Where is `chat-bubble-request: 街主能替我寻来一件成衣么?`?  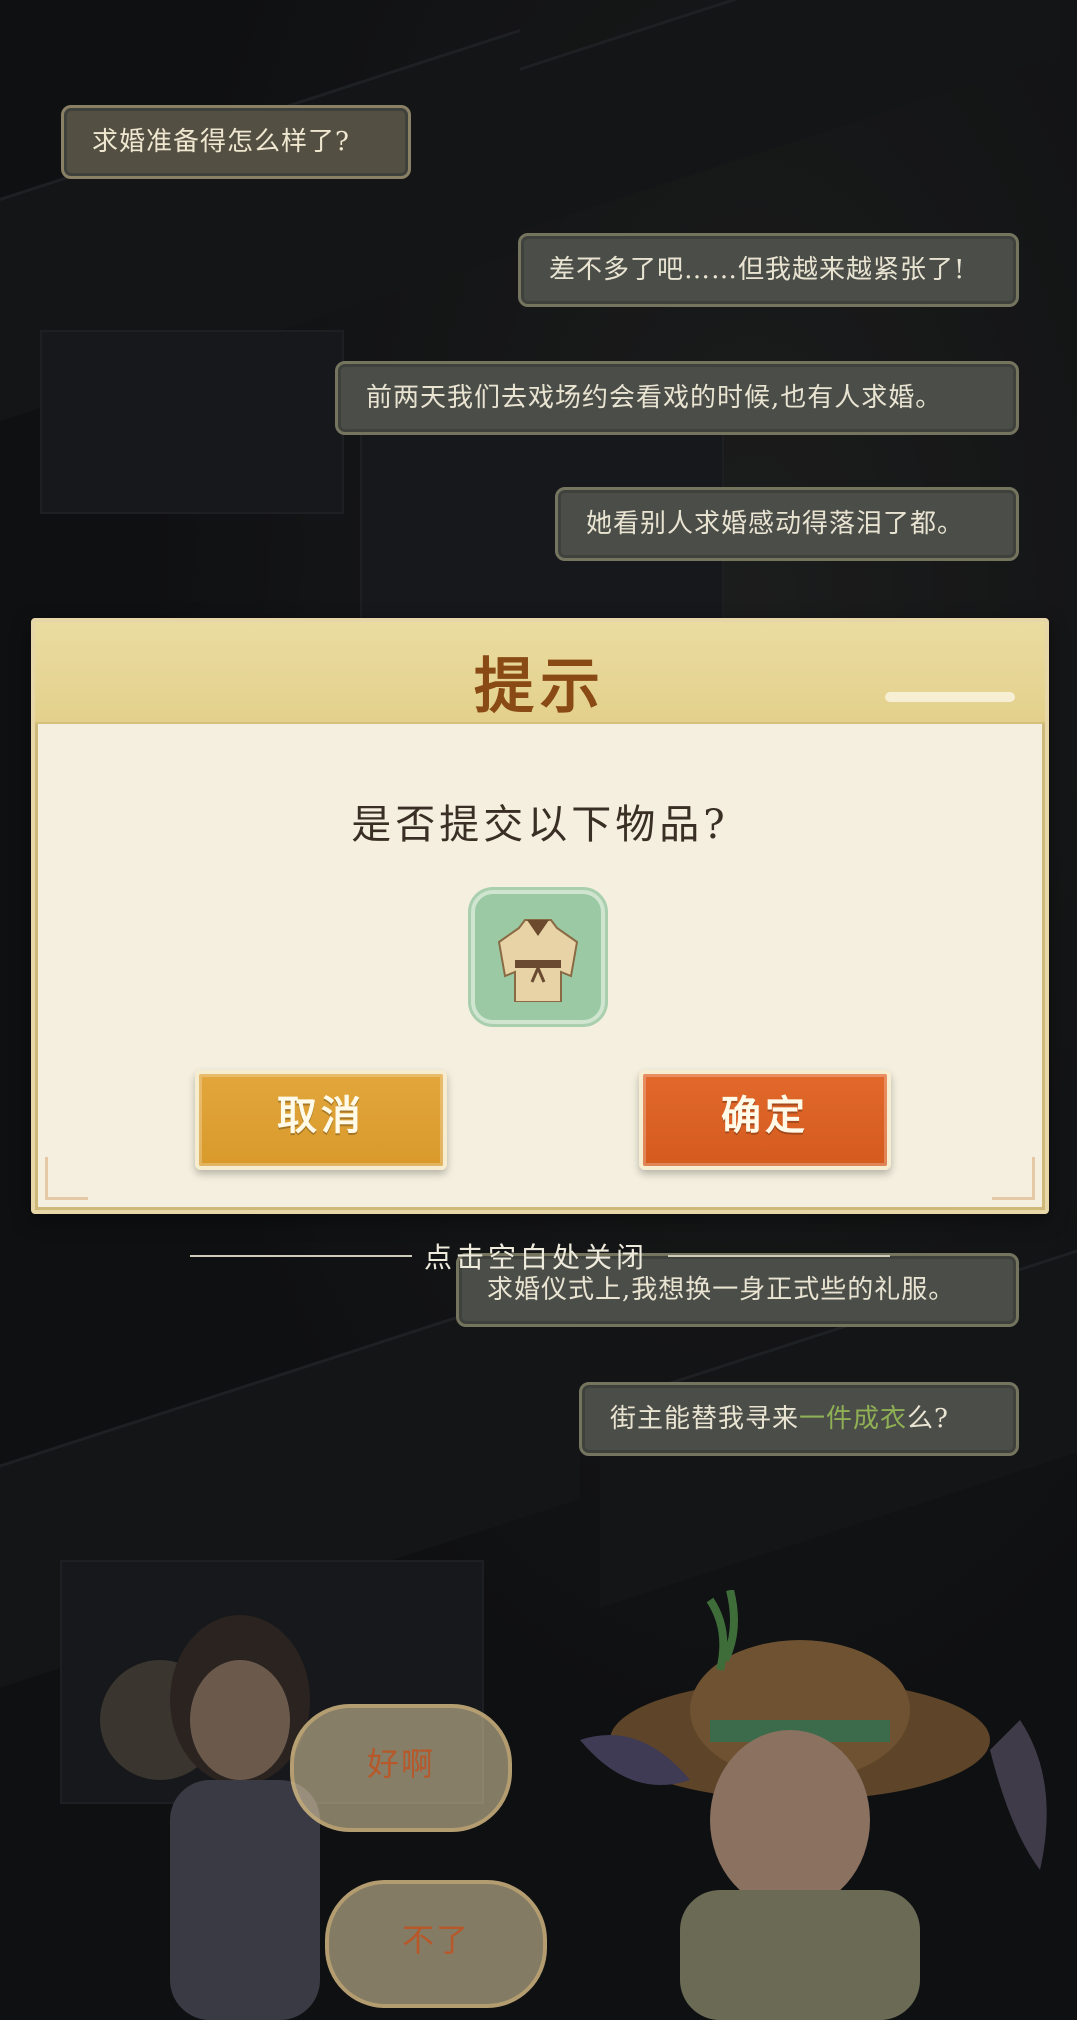
chat-bubble-request: 街主能替我寻来一件成衣么? is located at coordinates (799, 1419).